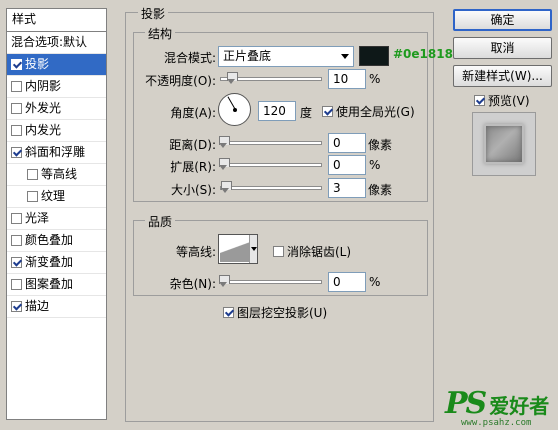 The width and height of the screenshot is (558, 430). Describe the element at coordinates (345, 56) in the screenshot. I see `chevron-down-icon` at that location.